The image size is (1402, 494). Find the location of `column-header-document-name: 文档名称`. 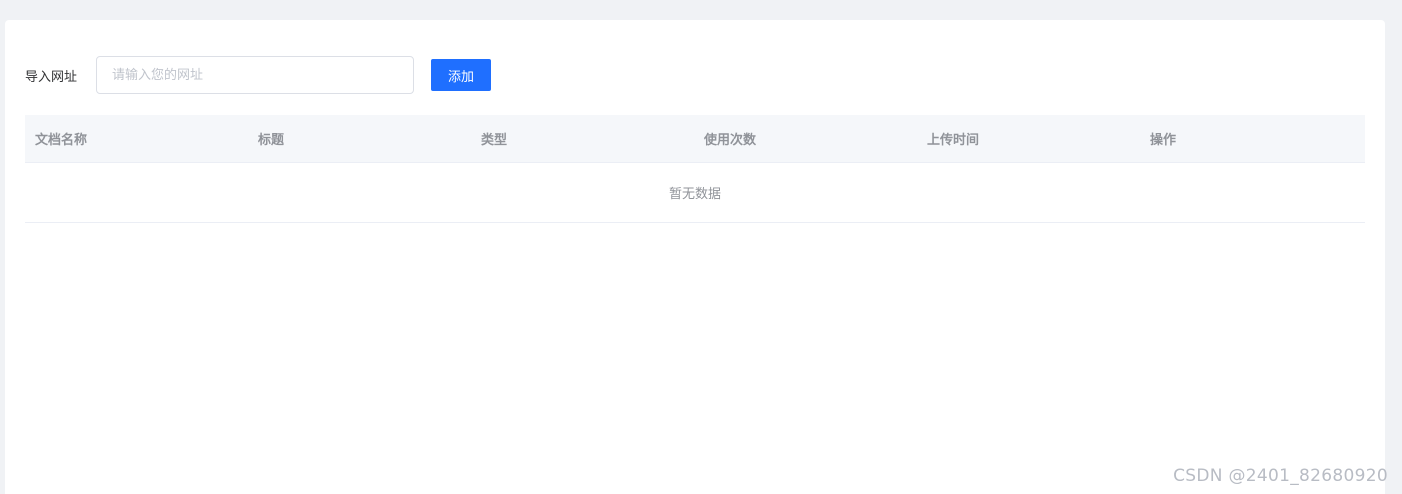

column-header-document-name: 文档名称 is located at coordinates (136, 138).